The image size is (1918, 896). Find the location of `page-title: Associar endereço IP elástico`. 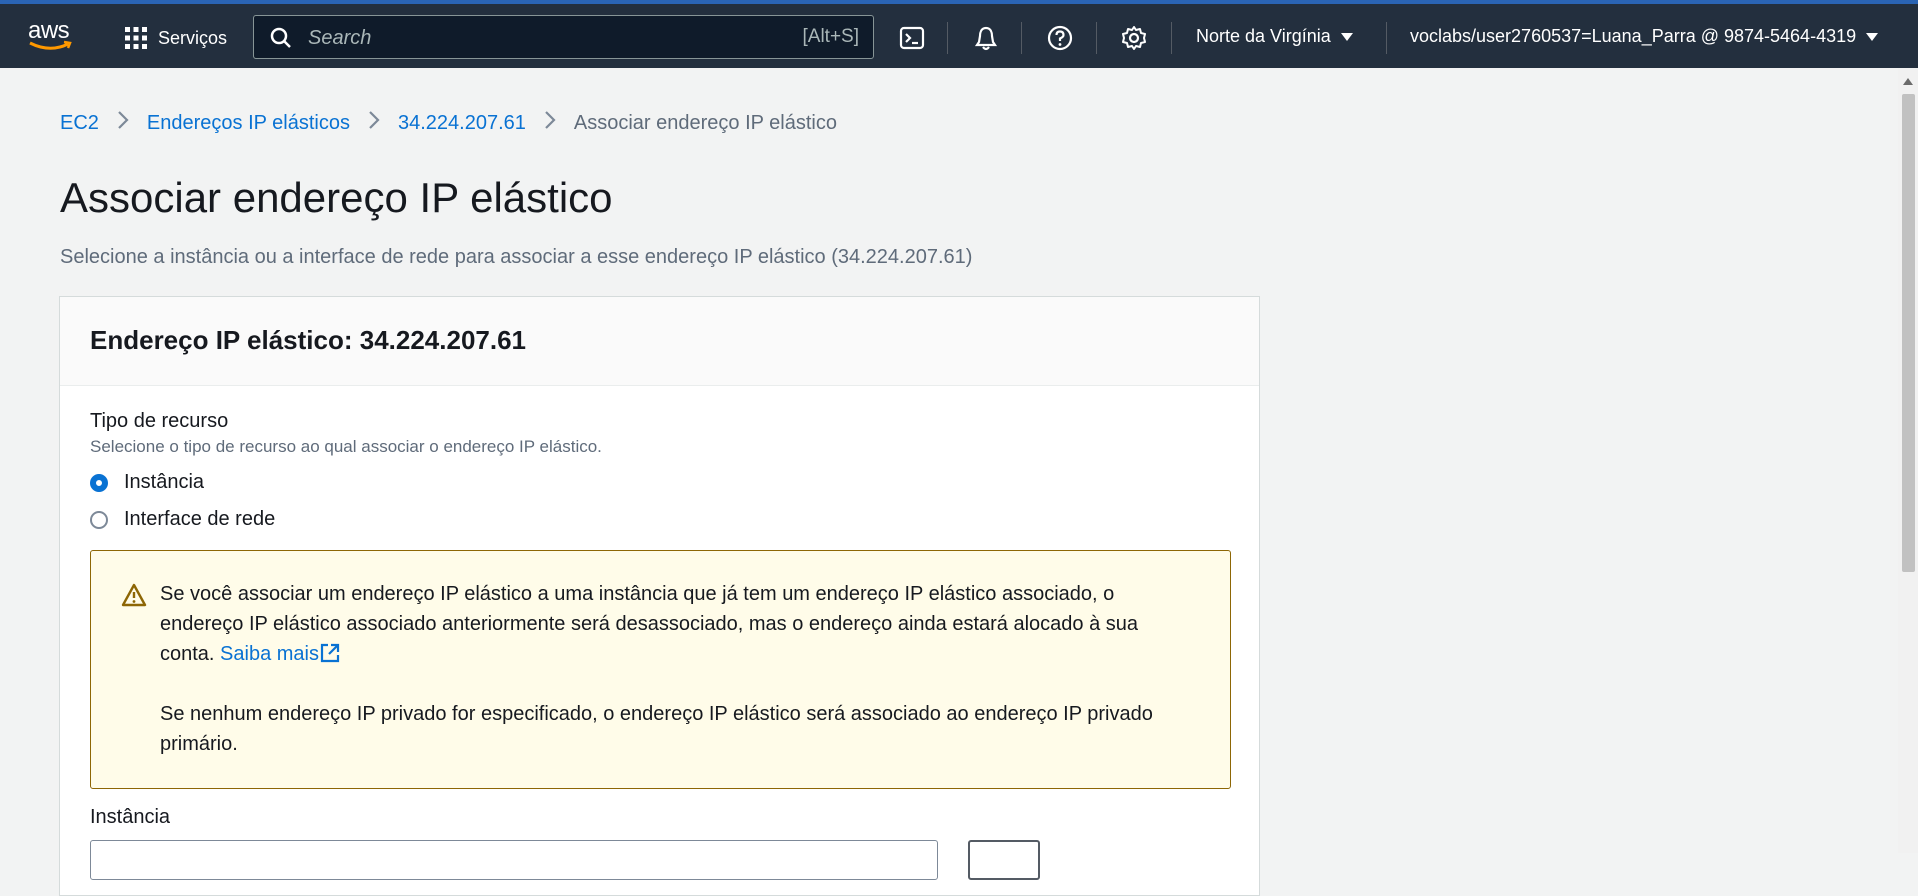

page-title: Associar endereço IP elástico is located at coordinates (336, 197).